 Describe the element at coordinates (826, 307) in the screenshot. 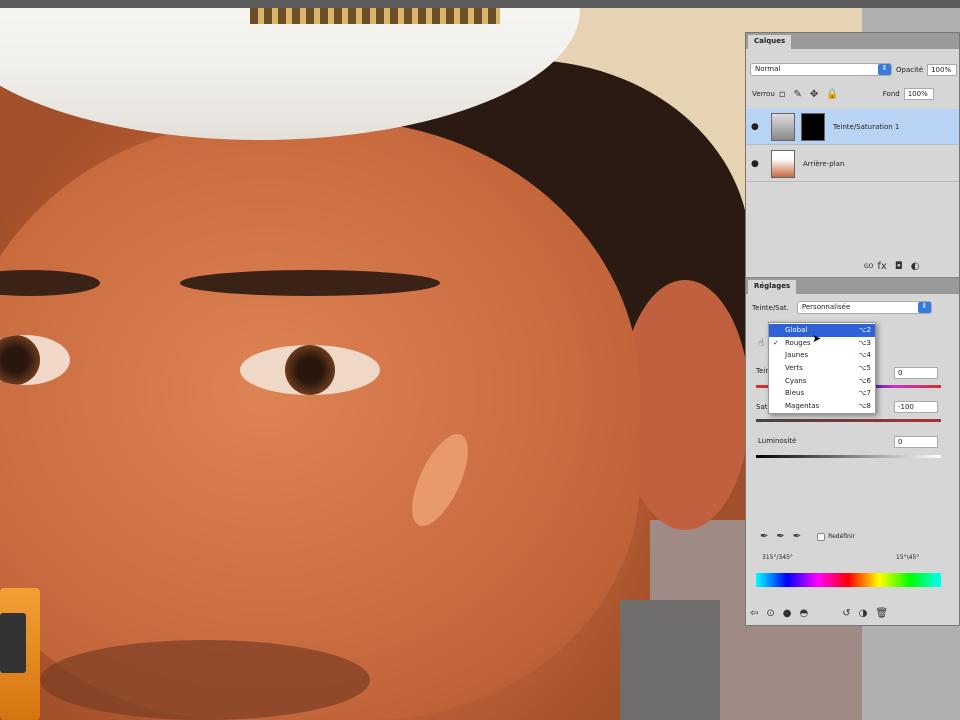

I see `preset-value: Personnalisée` at that location.